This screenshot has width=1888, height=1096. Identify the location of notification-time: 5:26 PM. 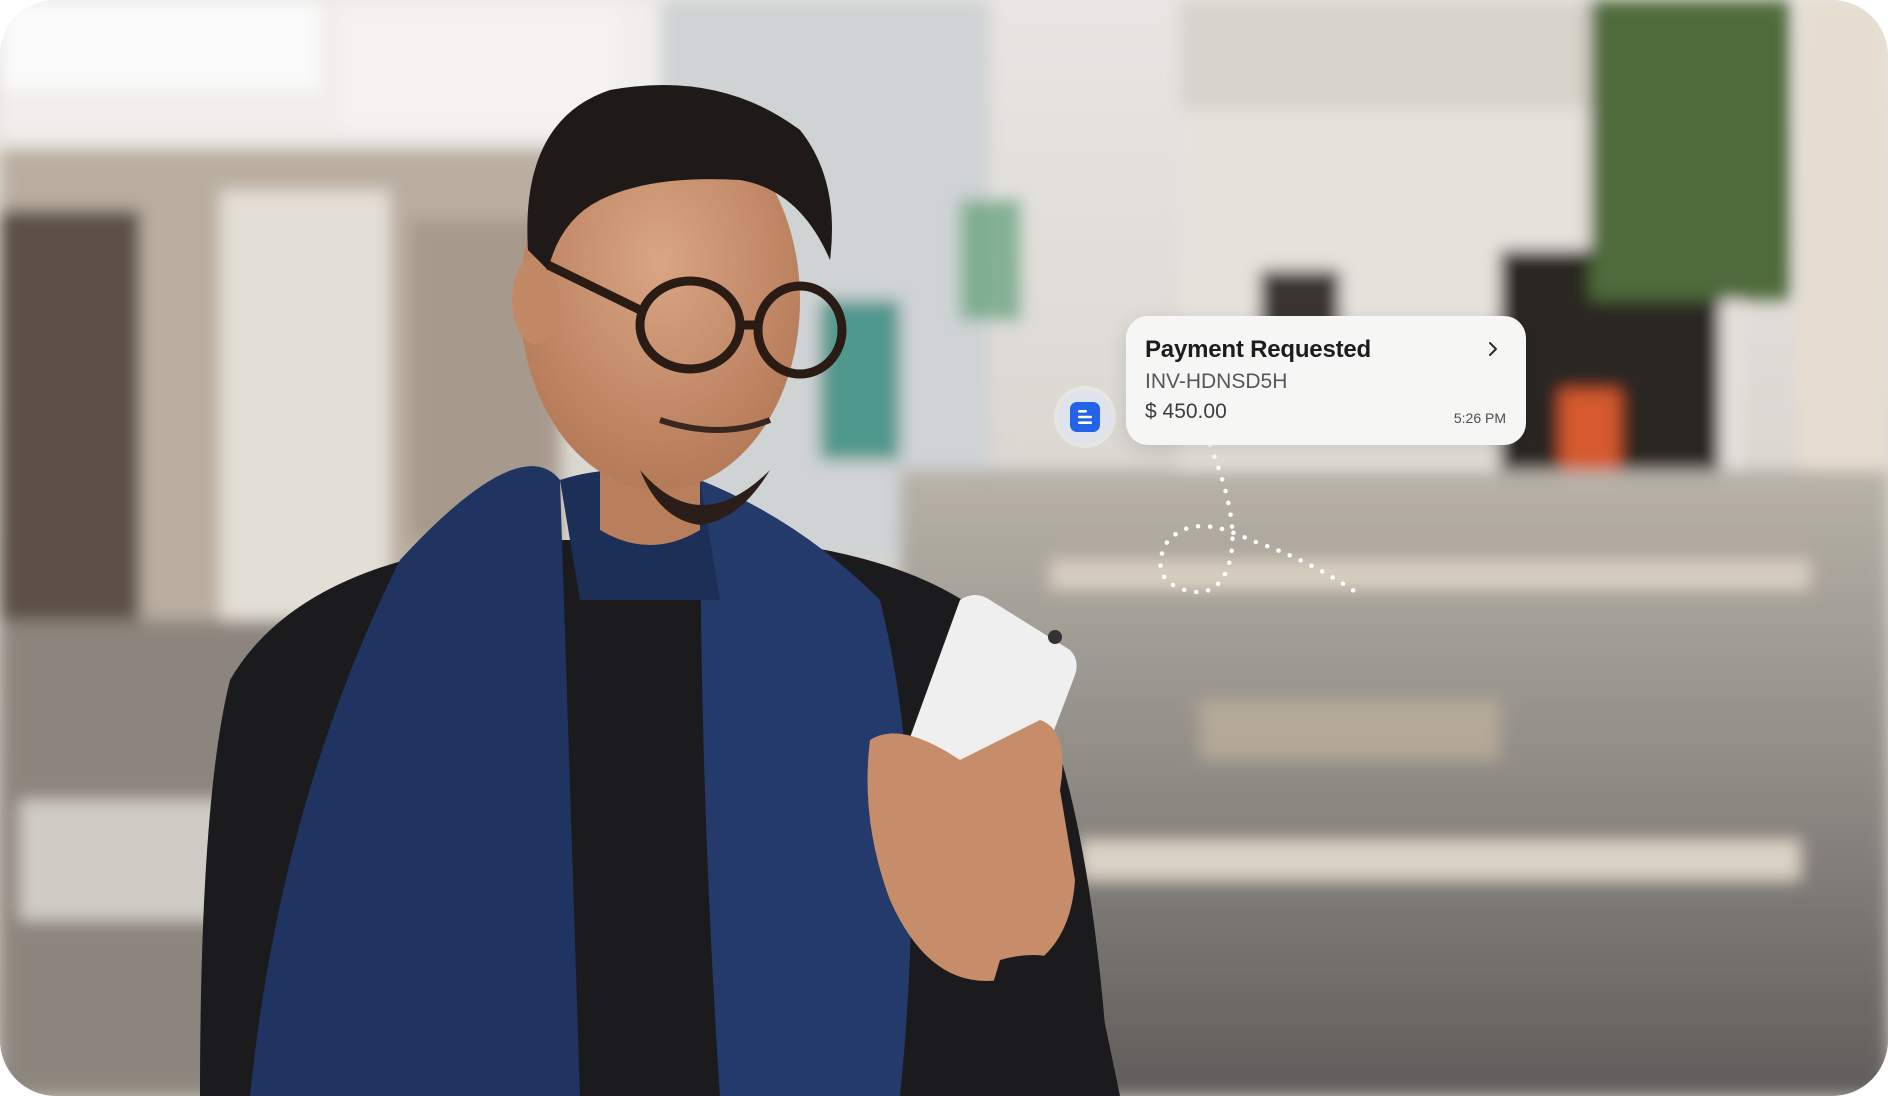
(1479, 418).